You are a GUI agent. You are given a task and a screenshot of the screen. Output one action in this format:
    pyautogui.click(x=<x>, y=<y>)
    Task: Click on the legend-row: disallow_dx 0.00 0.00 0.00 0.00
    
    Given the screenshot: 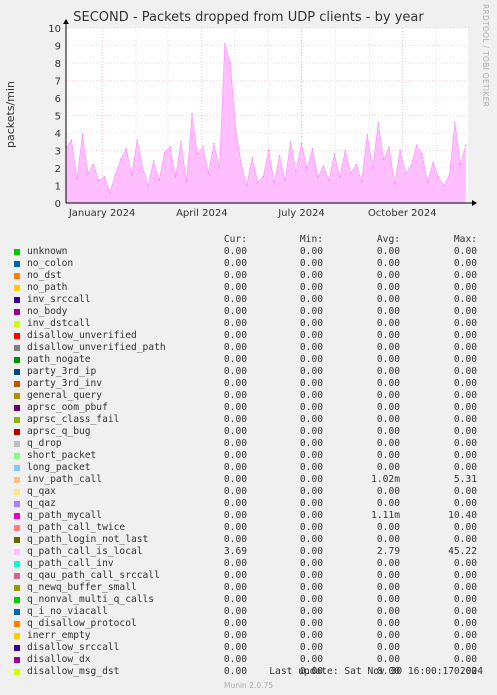 What is the action you would take?
    pyautogui.click(x=248, y=660)
    